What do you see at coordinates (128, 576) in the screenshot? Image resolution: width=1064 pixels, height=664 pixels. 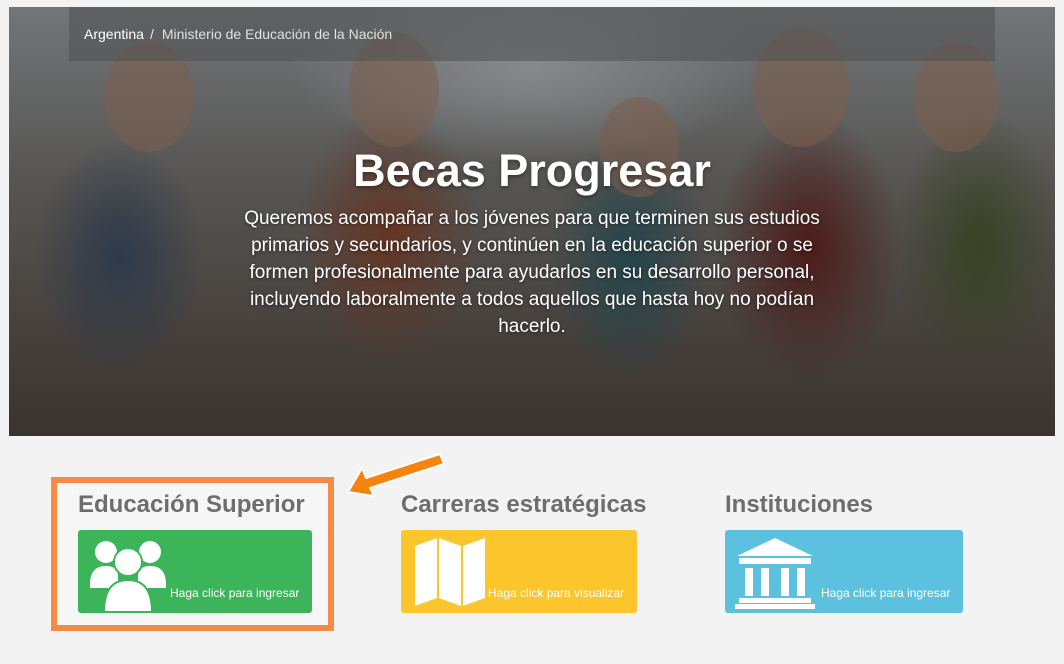 I see `users-group-icon` at bounding box center [128, 576].